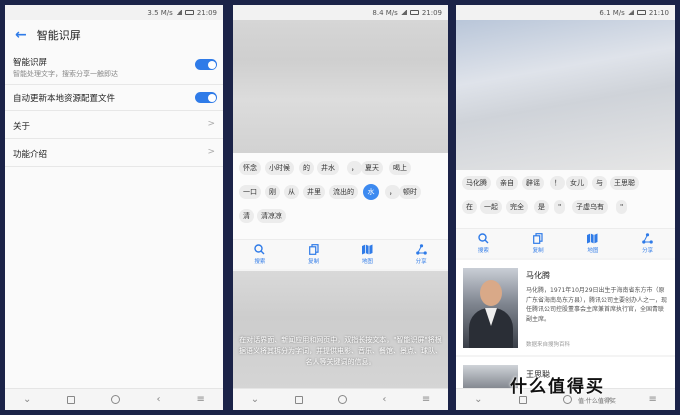  What do you see at coordinates (658, 12) in the screenshot?
I see `clock: 21:10` at bounding box center [658, 12].